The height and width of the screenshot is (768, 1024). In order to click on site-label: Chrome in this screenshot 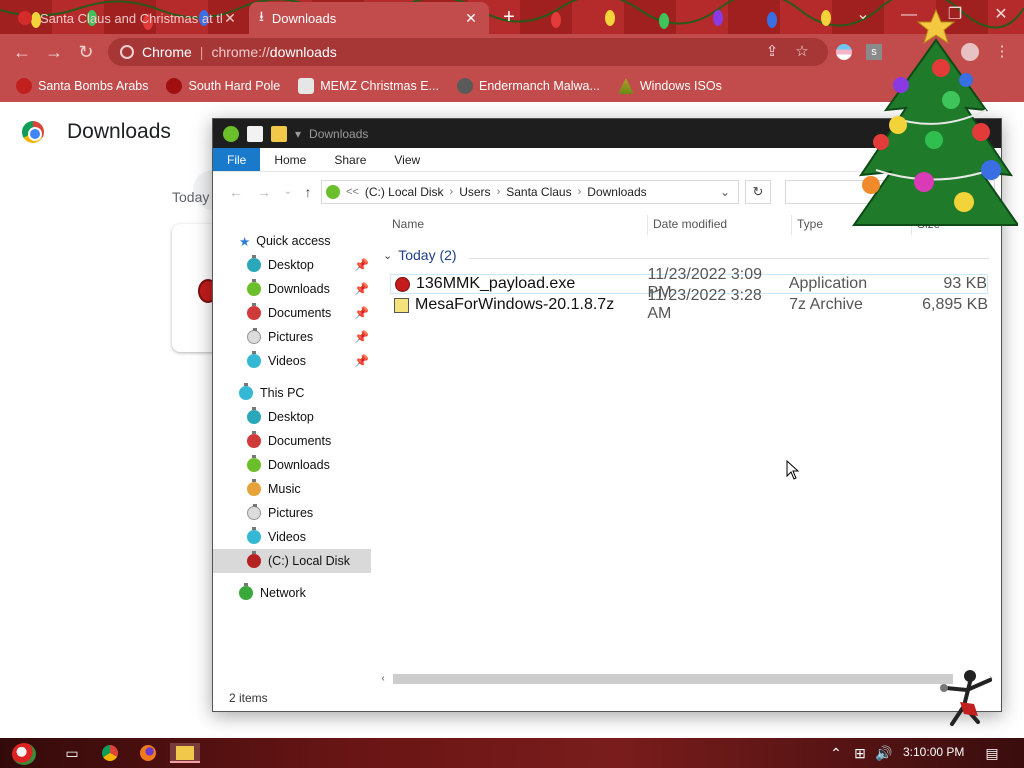, I will do `click(167, 52)`.